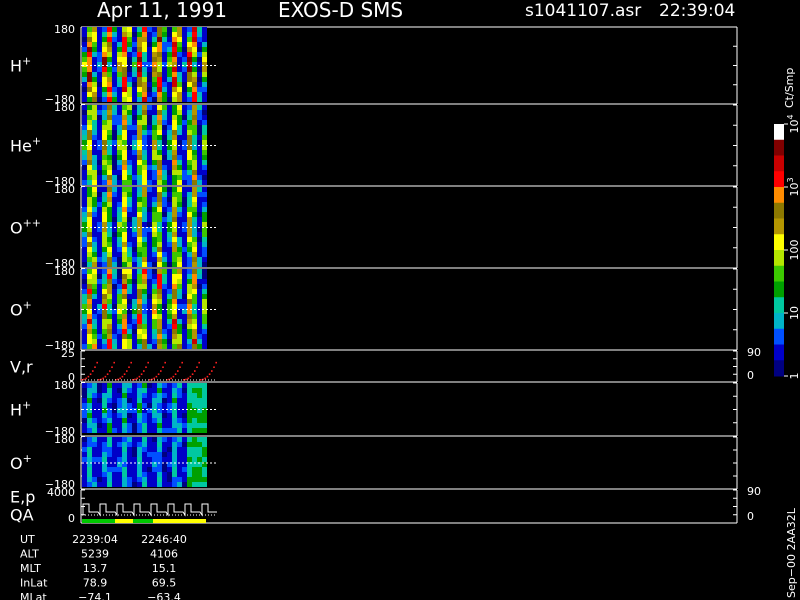 This screenshot has height=600, width=800. Describe the element at coordinates (374, 226) in the screenshot. I see `panel-o-pp: 180−180O++` at that location.